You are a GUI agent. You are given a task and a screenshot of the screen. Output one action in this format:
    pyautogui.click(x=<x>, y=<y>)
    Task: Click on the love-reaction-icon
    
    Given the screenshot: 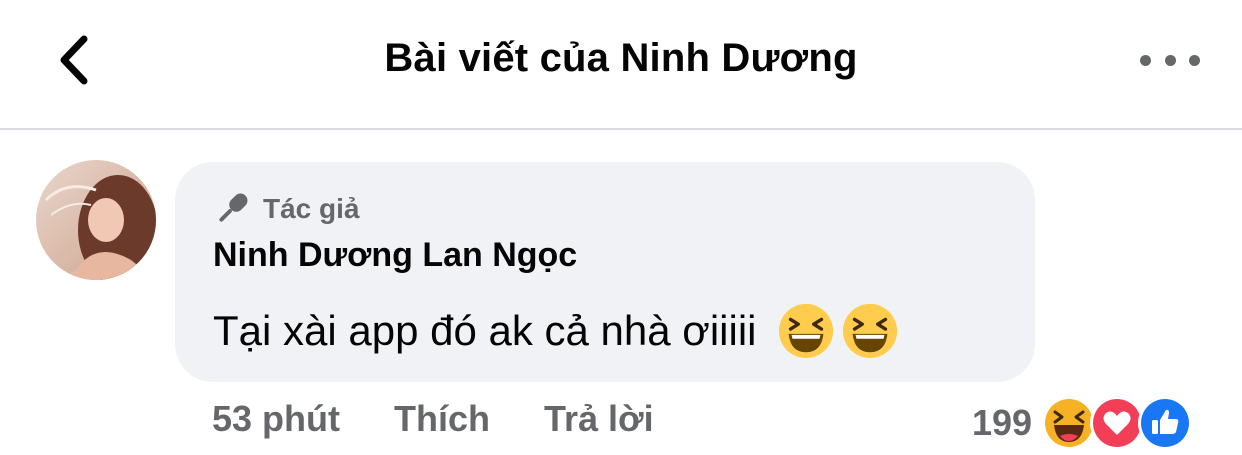 What is the action you would take?
    pyautogui.click(x=1117, y=423)
    